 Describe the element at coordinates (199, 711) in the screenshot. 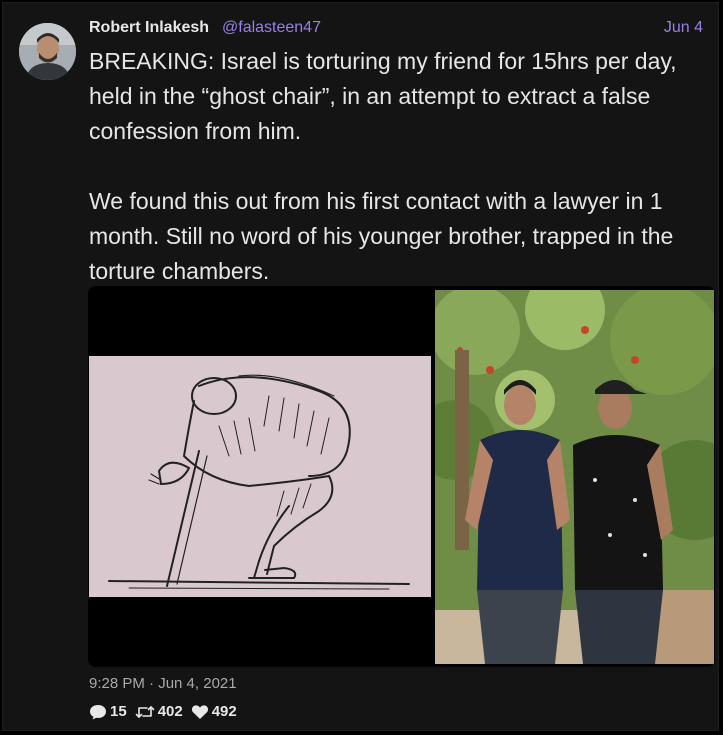

I see `heart-icon` at that location.